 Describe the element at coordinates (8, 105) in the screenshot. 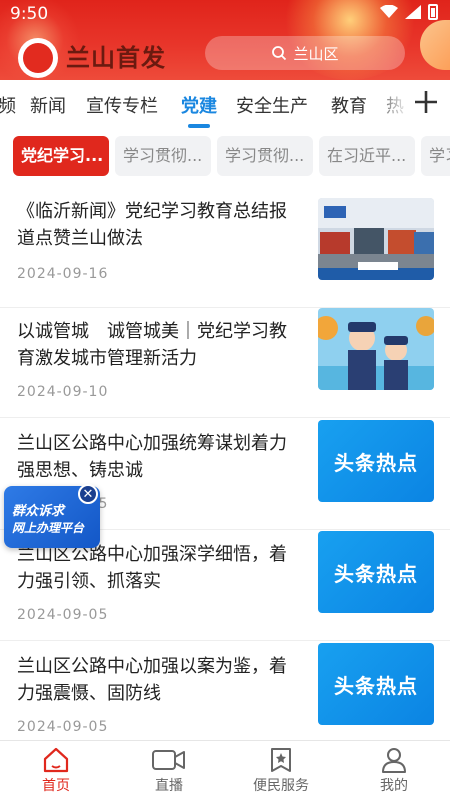

I see `tab-video: 频` at that location.